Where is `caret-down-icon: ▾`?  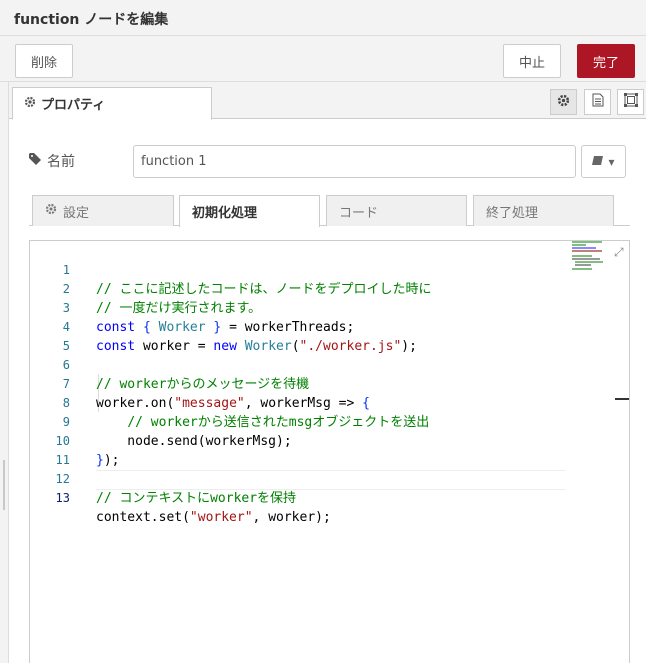 caret-down-icon: ▾ is located at coordinates (611, 161).